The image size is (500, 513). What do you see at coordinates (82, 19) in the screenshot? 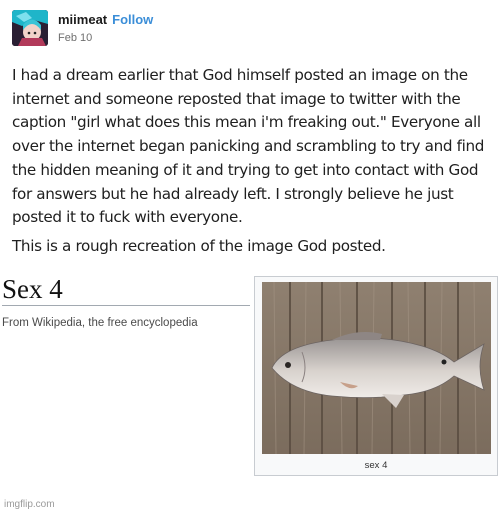
I see `username: miimeat` at bounding box center [82, 19].